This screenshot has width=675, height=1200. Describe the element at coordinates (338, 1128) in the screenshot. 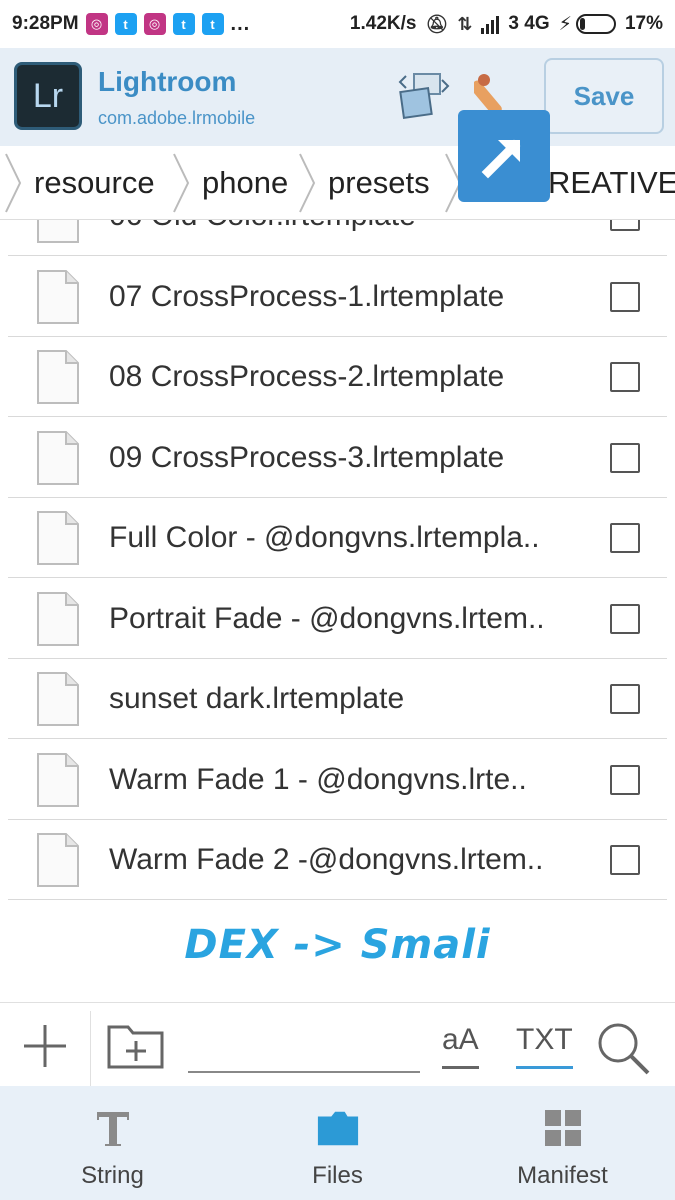

I see `folder-icon` at that location.